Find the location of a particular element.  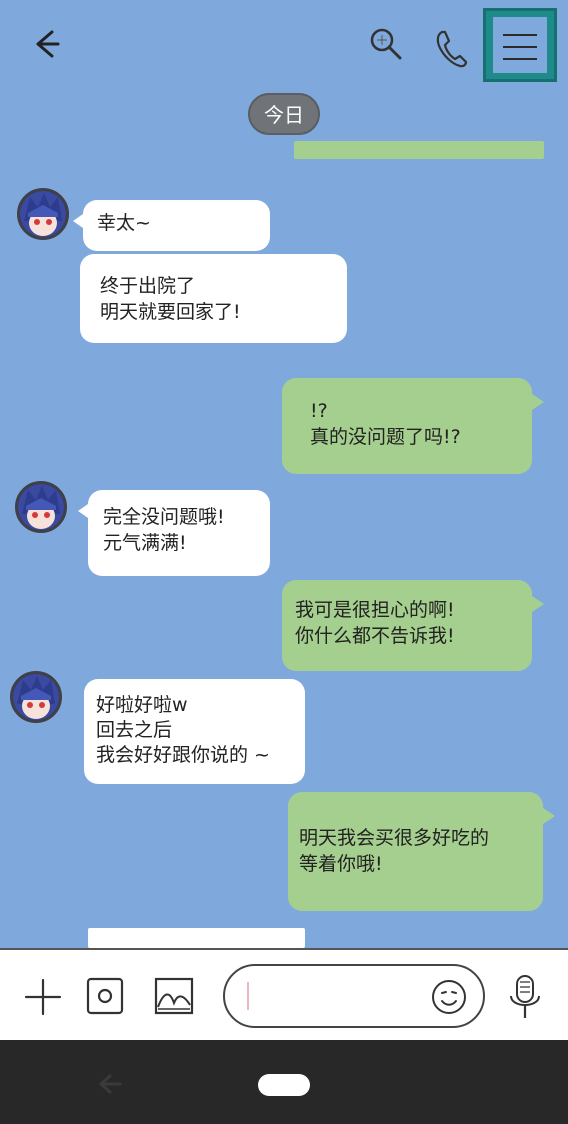

message-bubble-outgoing: 明天我会买很多好吃的 等着你哦! is located at coordinates (421, 851).